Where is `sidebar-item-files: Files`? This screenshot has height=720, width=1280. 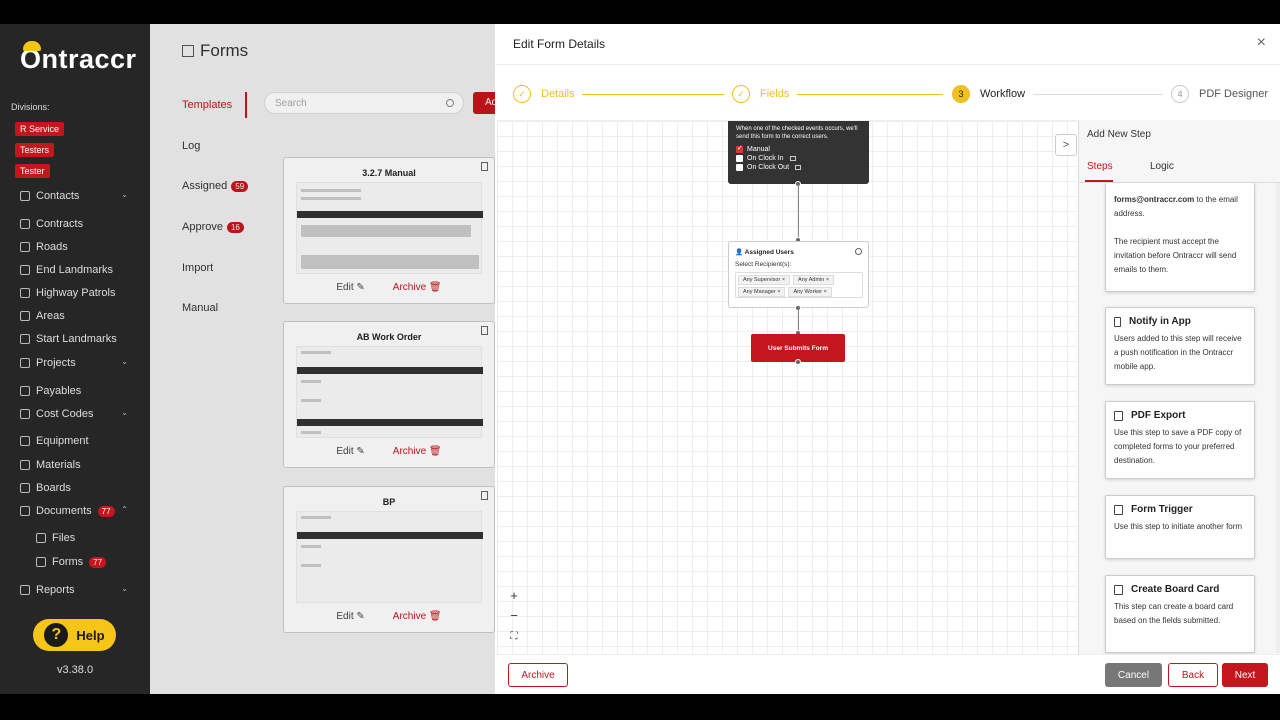
sidebar-item-files: Files is located at coordinates (96, 538).